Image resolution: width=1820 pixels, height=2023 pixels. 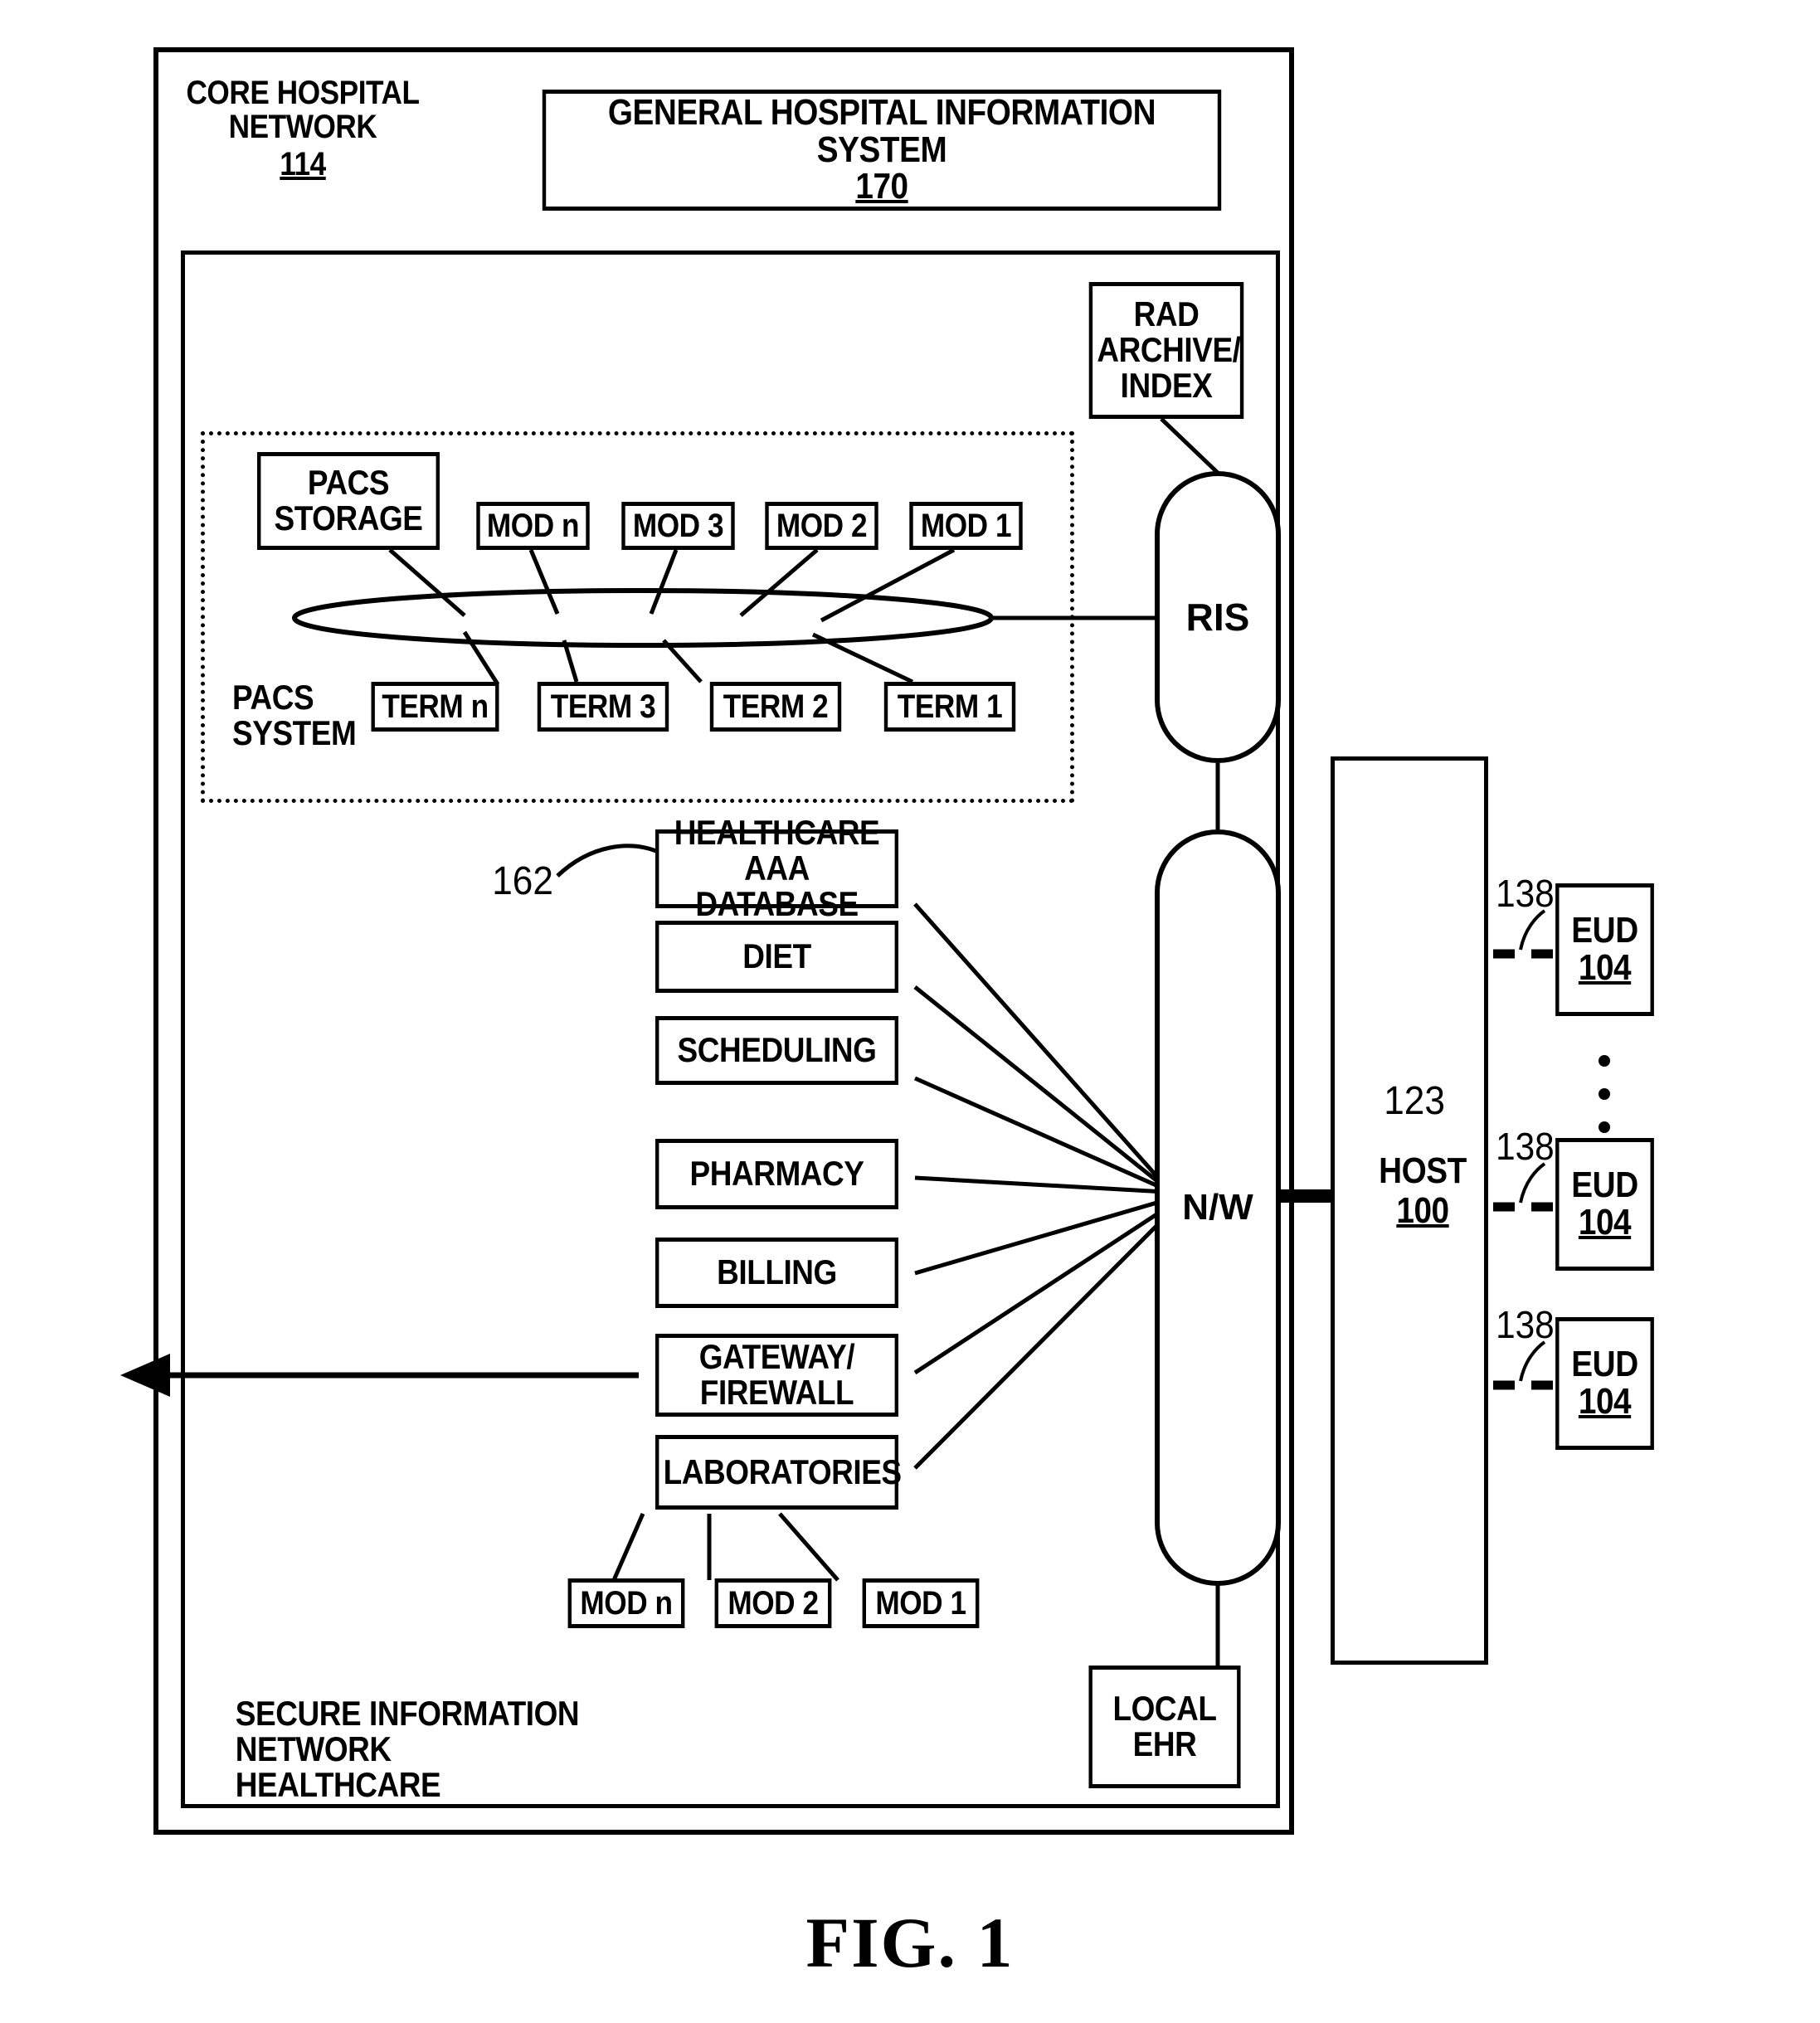 I want to click on rad-archive-label: RAD ARCHIVE/ INDEX, so click(x=1169, y=349).